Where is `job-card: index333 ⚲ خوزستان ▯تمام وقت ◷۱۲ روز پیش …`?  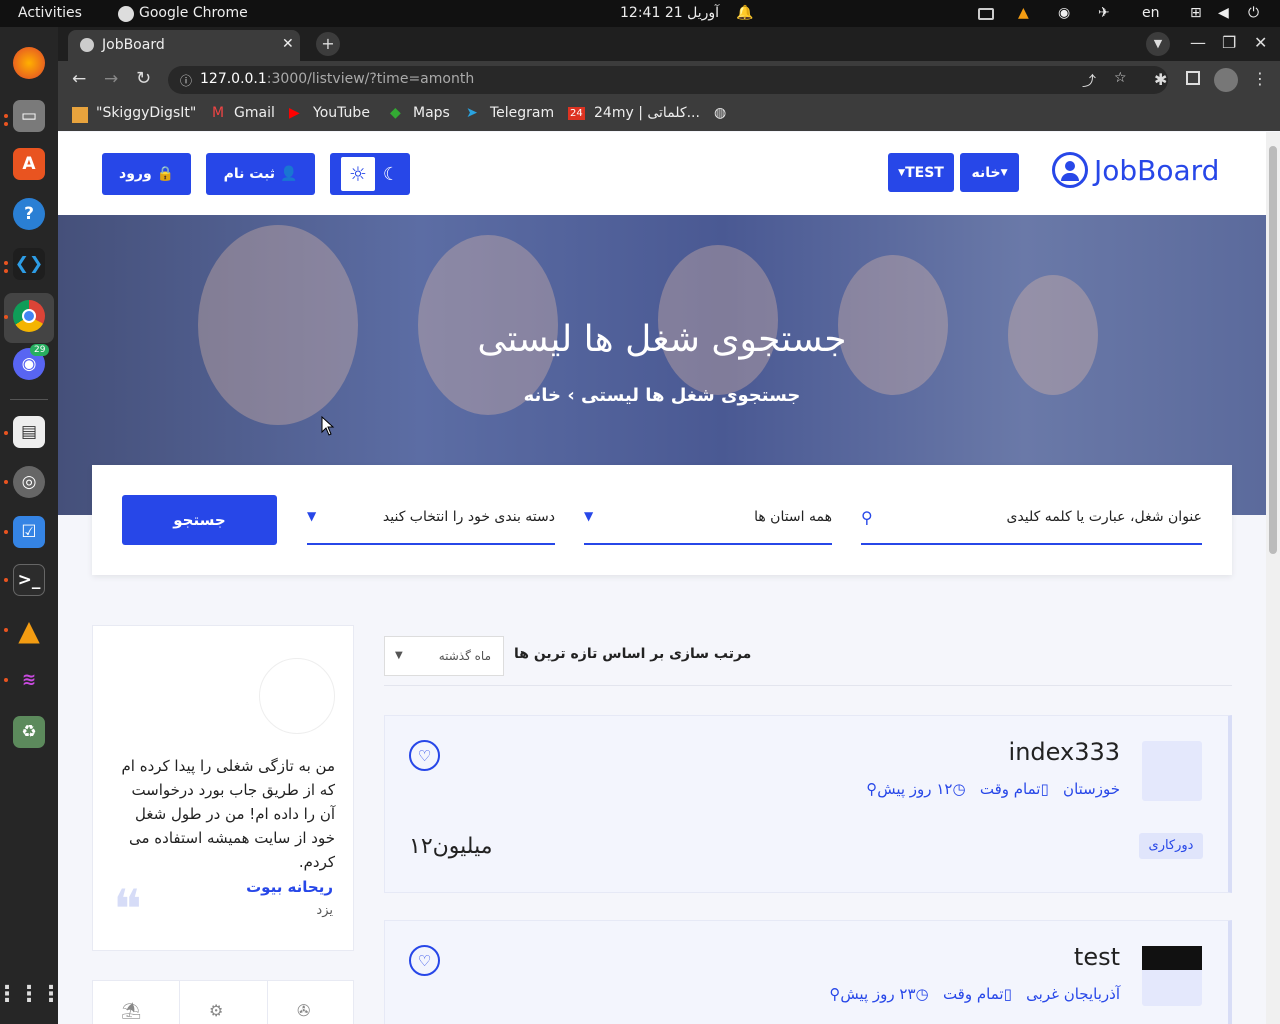 job-card: index333 ⚲ خوزستان ▯تمام وقت ◷۱۲ روز پیش … is located at coordinates (808, 804).